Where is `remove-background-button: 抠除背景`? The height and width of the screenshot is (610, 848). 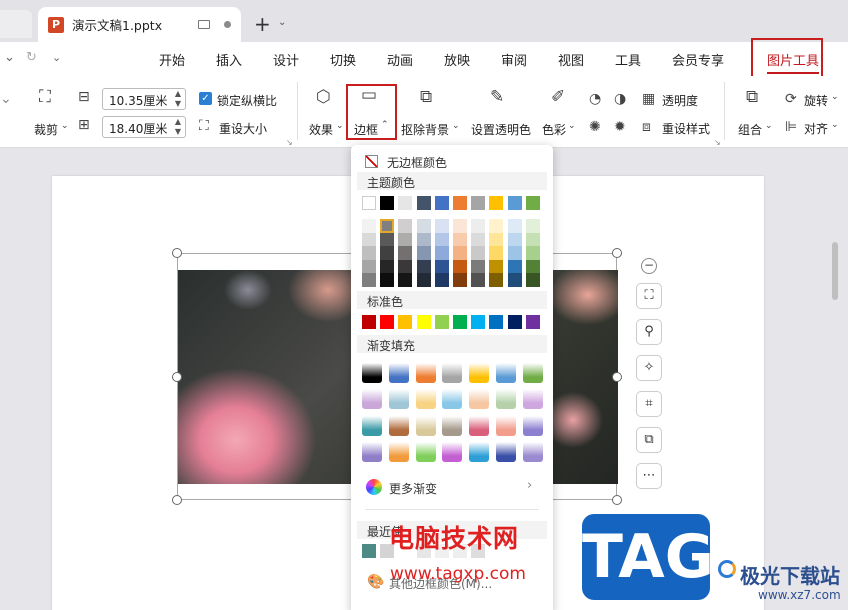
remove-background-button: 抠除背景 is located at coordinates (425, 129).